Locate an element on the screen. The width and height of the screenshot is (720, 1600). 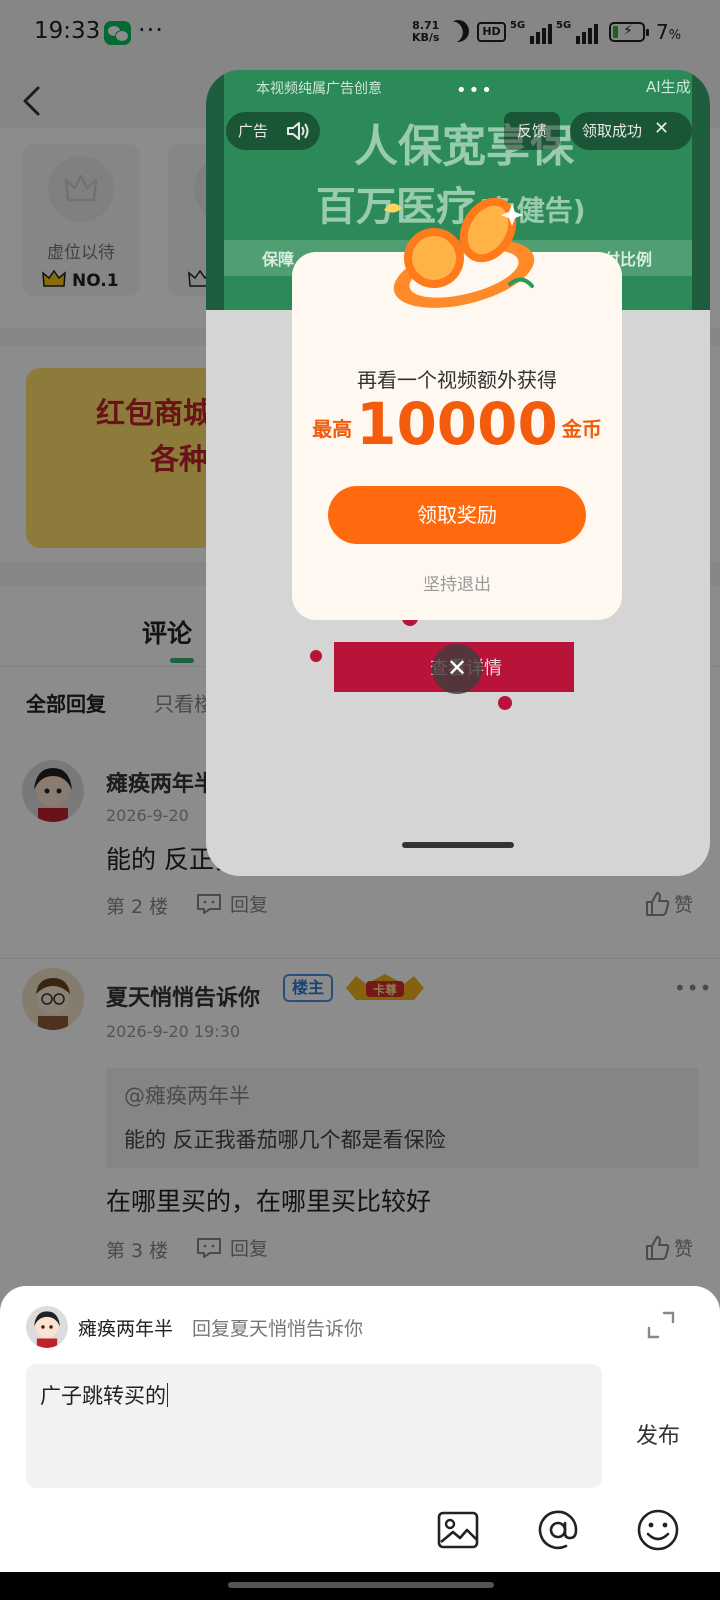
home-indicator is located at coordinates (361, 1585).